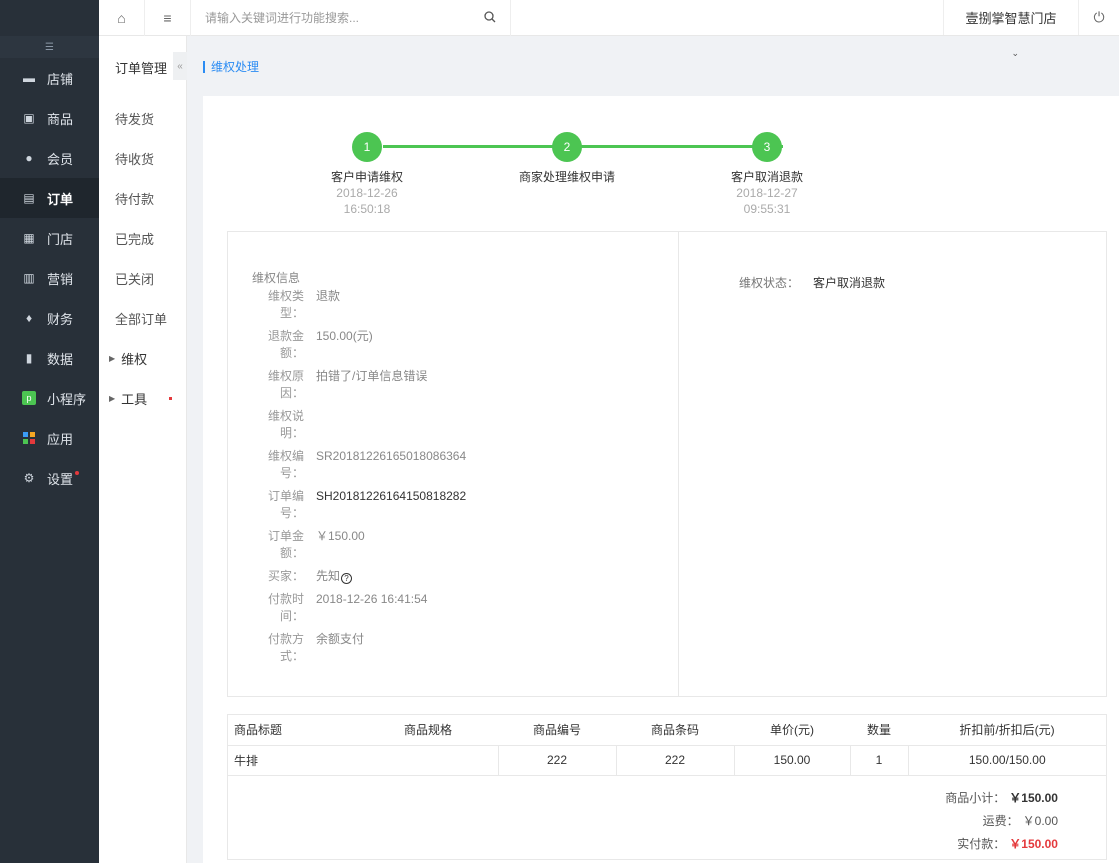 The image size is (1119, 863). I want to click on sidebar-item-label: 小程序, so click(67, 399).